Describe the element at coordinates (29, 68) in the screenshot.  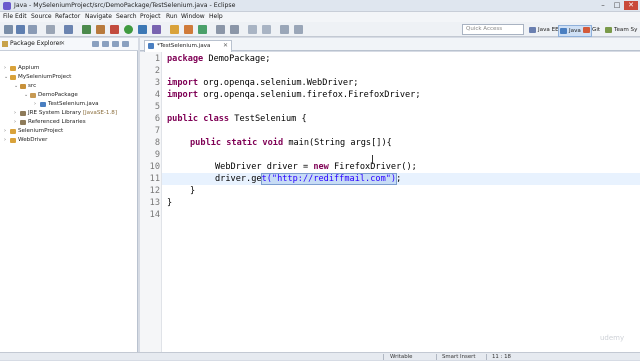
I see `tree-item-label: Appium` at that location.